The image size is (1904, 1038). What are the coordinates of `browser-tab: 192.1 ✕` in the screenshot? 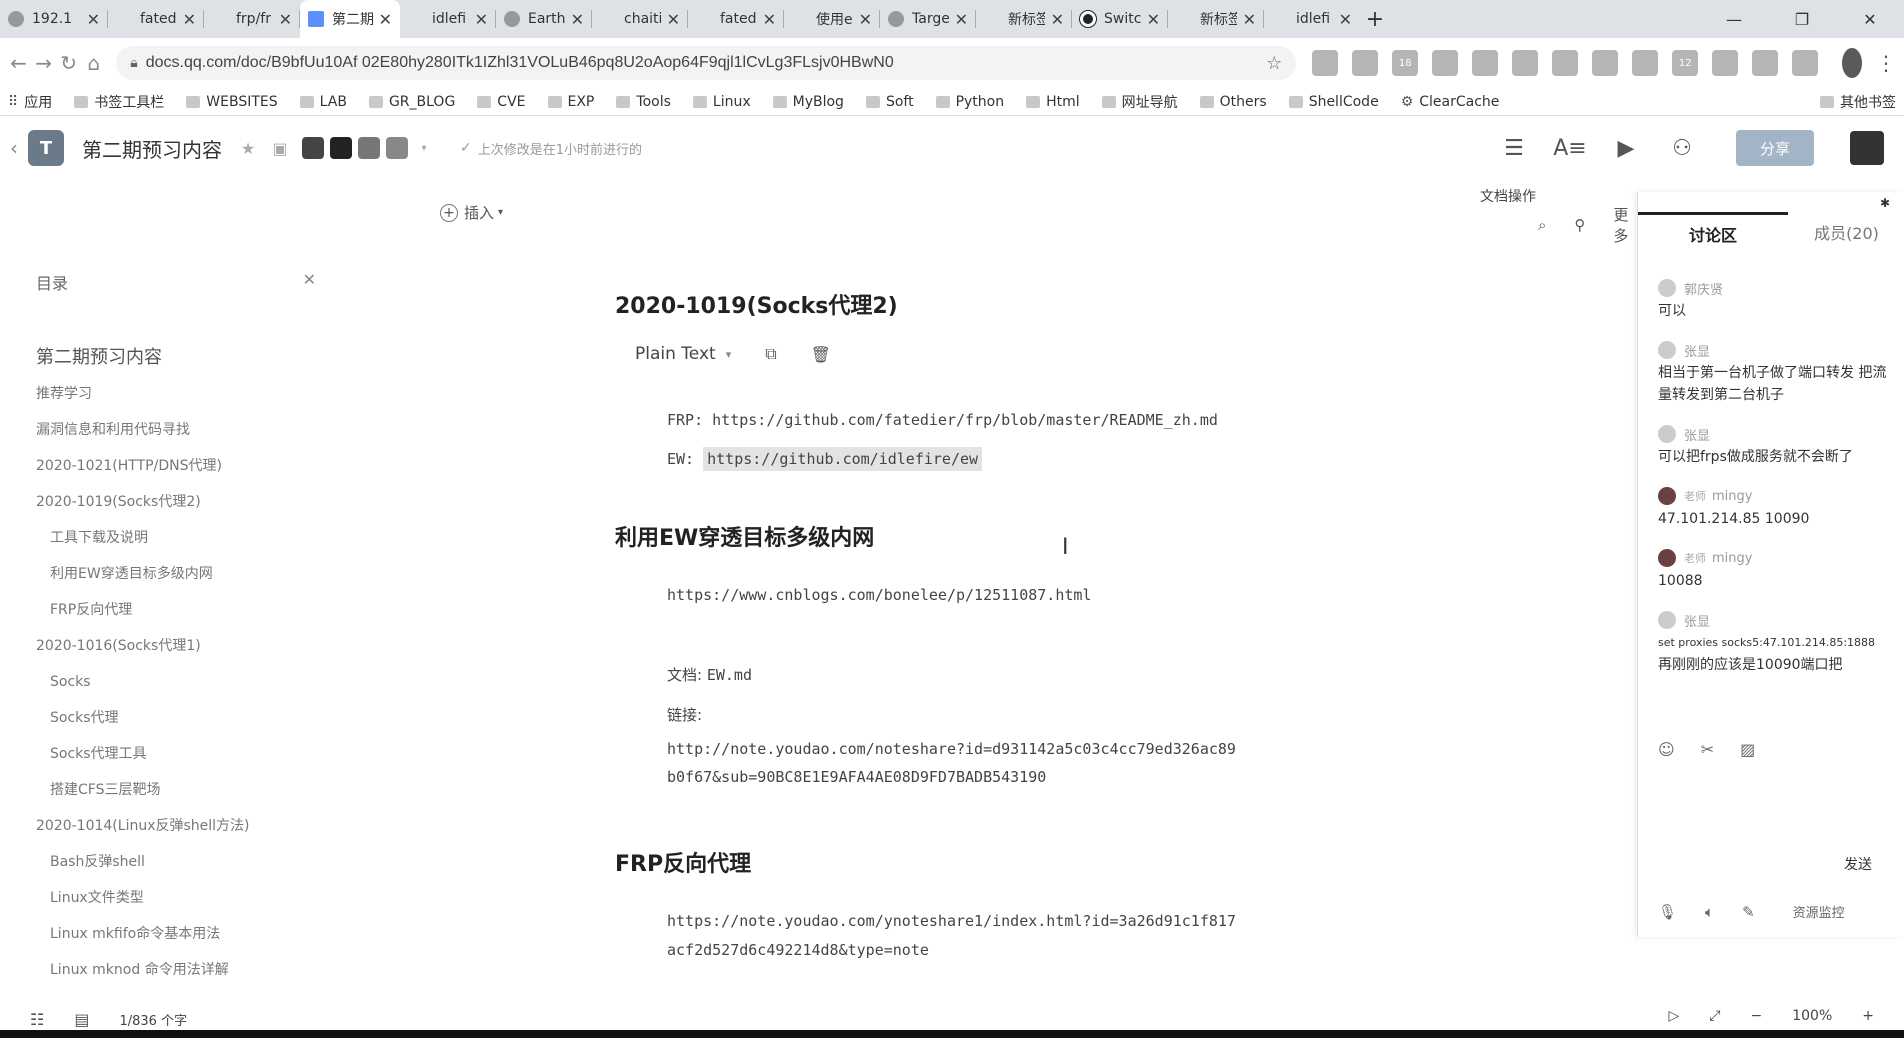 It's located at (54, 19).